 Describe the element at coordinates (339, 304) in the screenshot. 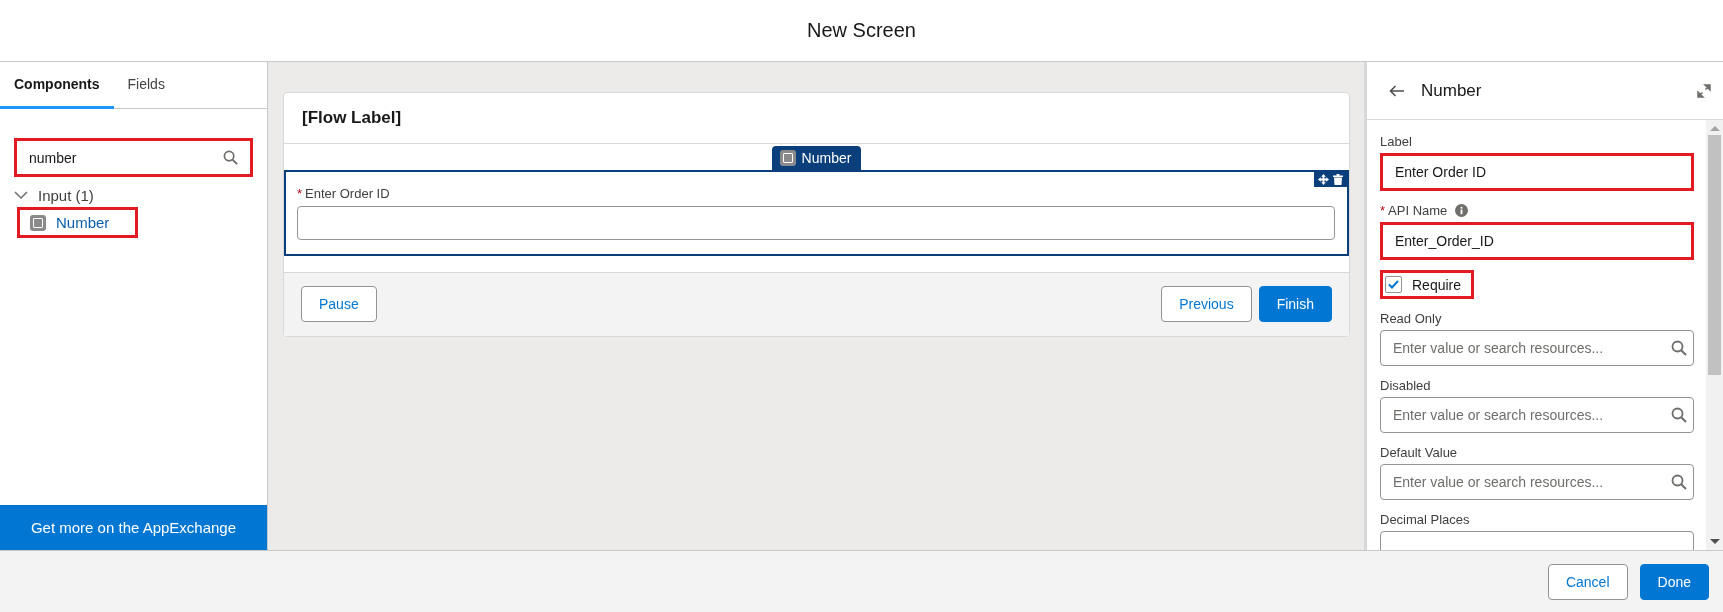

I see `flow-button: Pause` at that location.